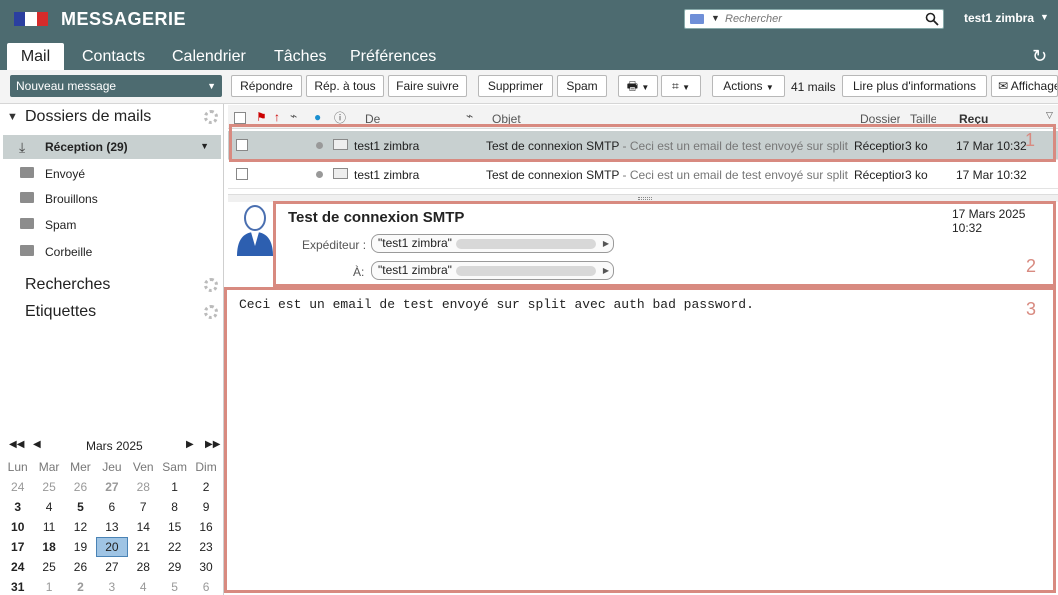  Describe the element at coordinates (999, 18) in the screenshot. I see `user-menu: test1 zimbra` at that location.